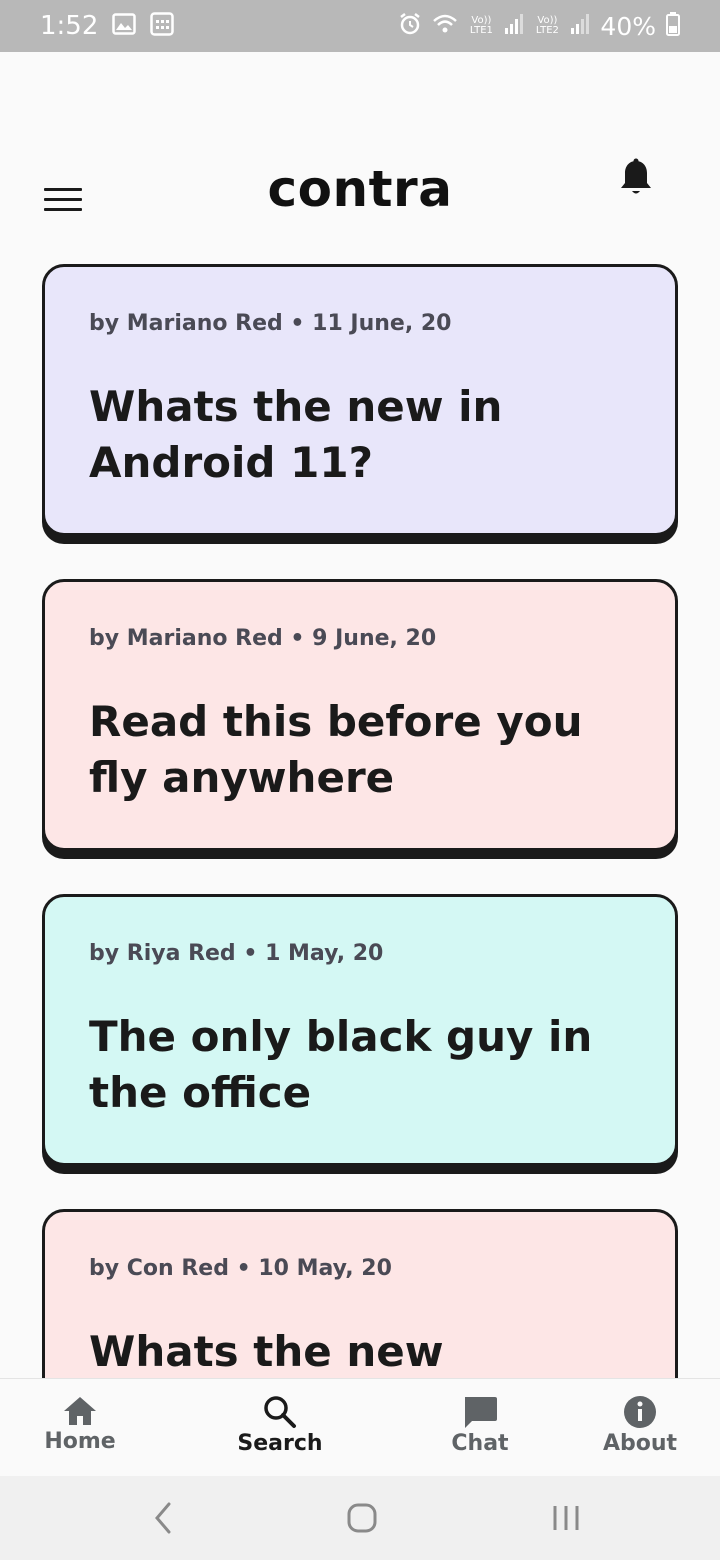 The width and height of the screenshot is (720, 1560). Describe the element at coordinates (280, 1443) in the screenshot. I see `nav-label: Search` at that location.